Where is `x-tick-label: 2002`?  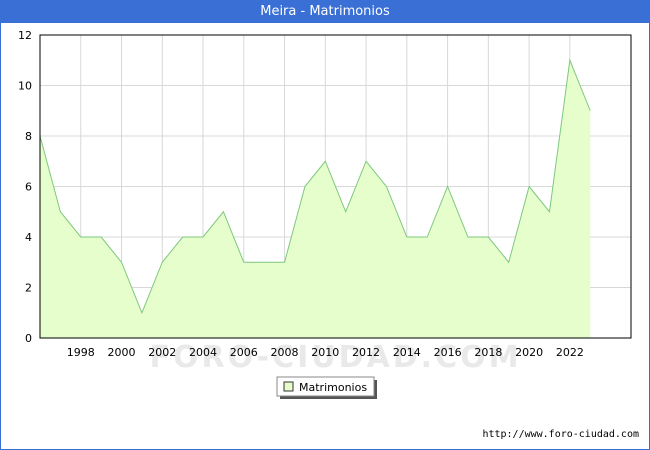
x-tick-label: 2002 is located at coordinates (162, 352).